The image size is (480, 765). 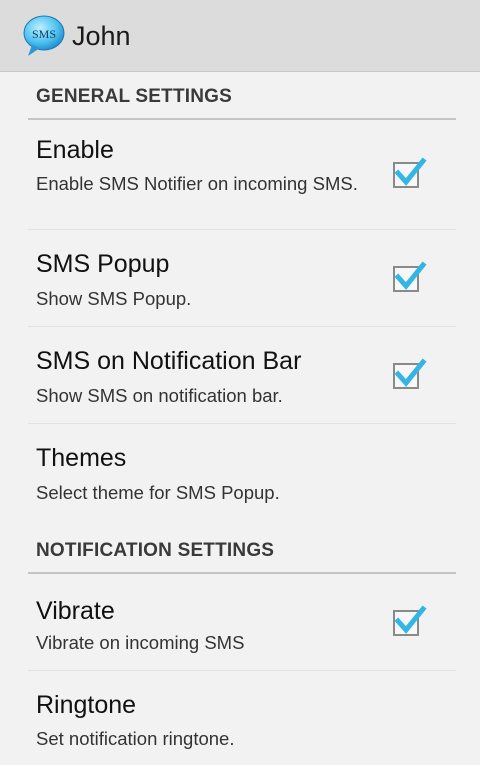 I want to click on sms-popup-checkbox, so click(x=410, y=276).